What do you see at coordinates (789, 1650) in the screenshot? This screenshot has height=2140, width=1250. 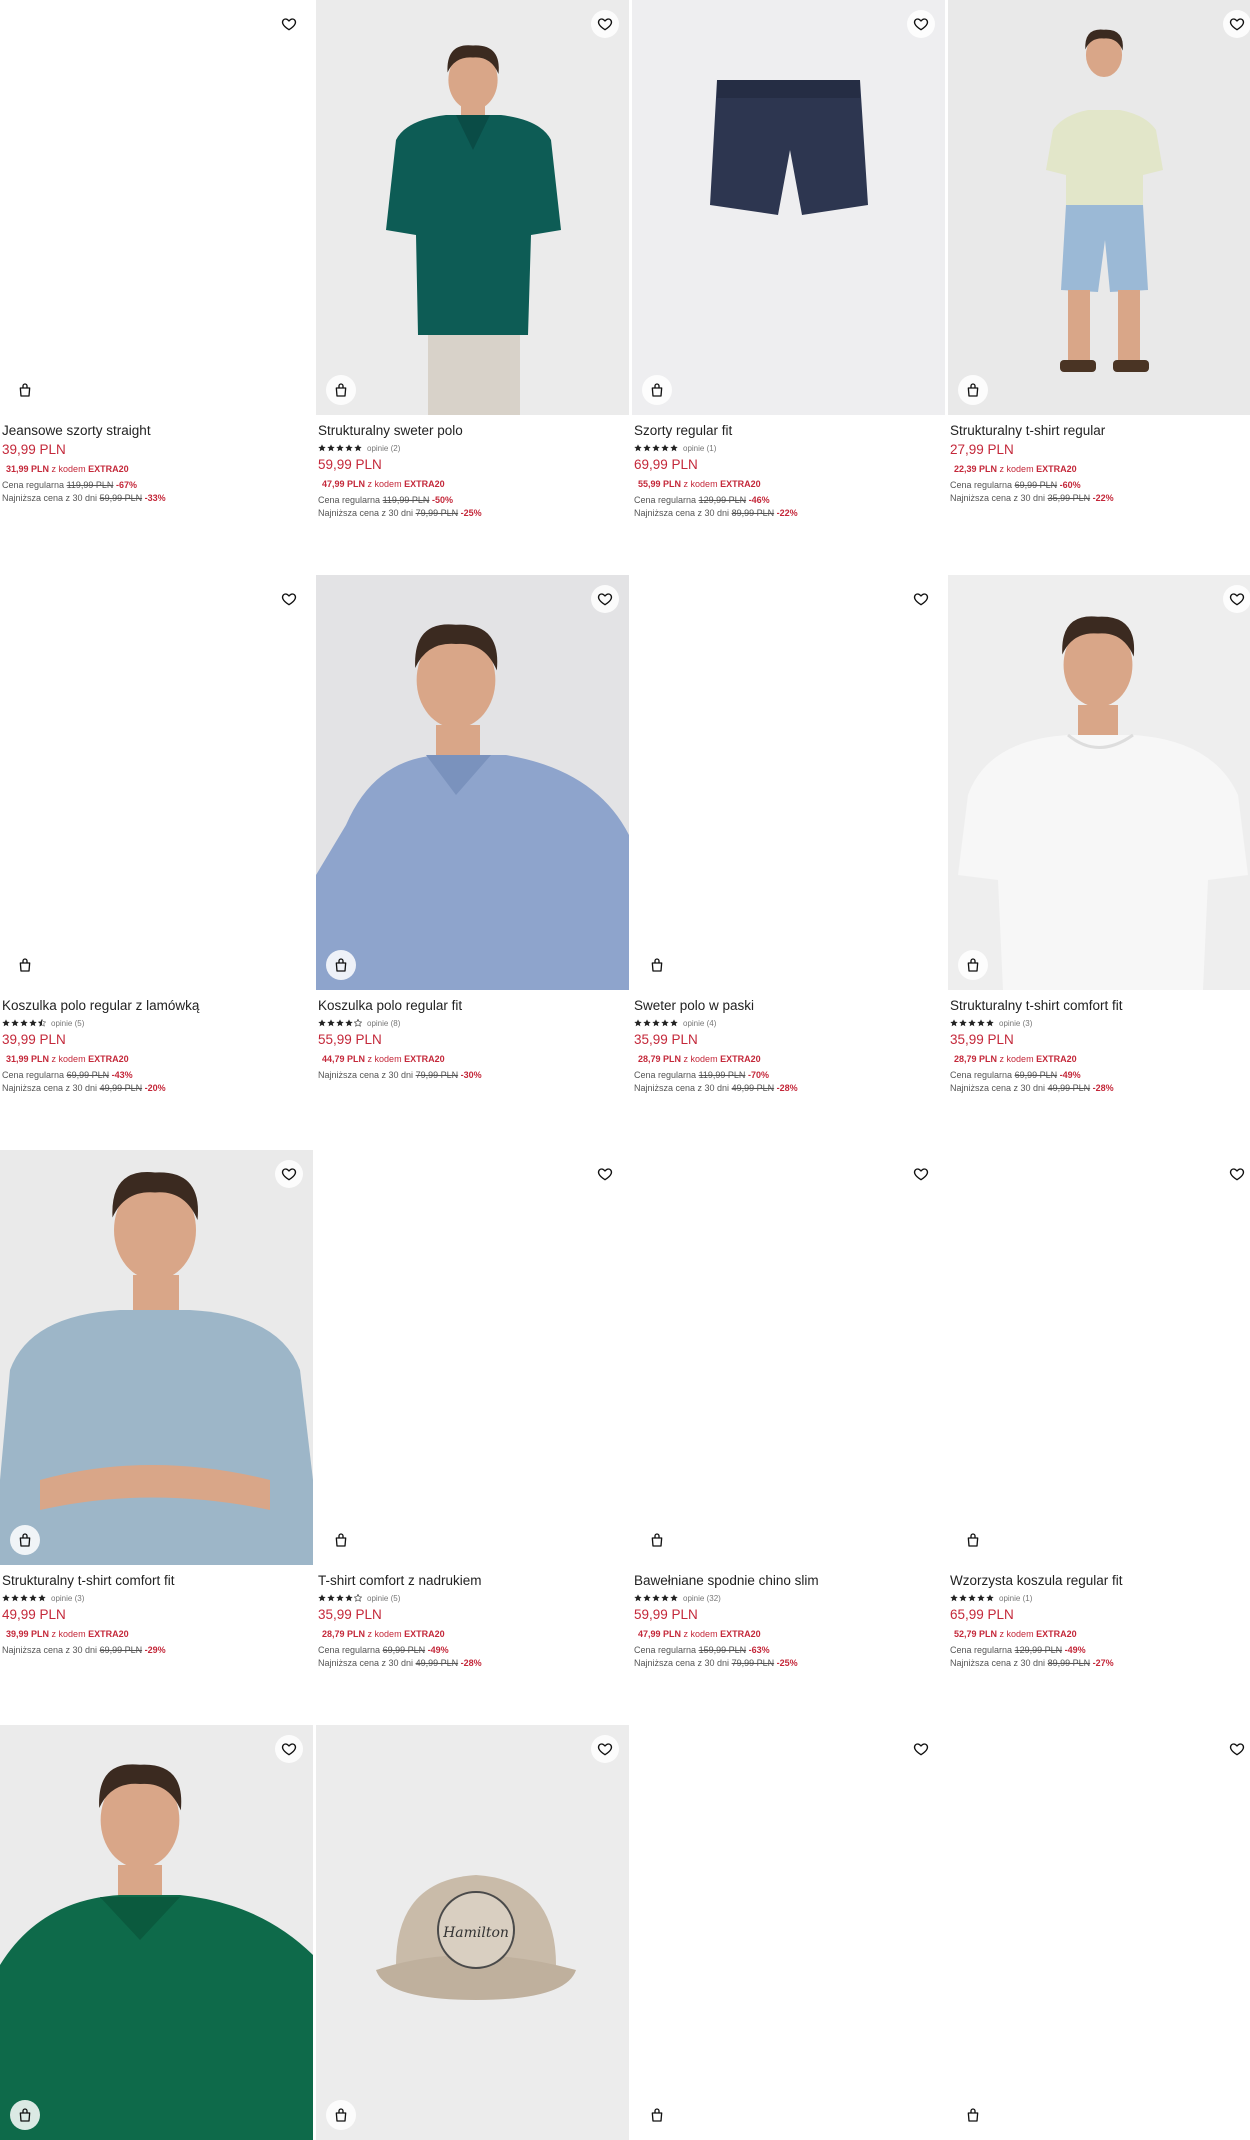 I see `regular-price-line: Cena regularna 159,99 PLN -63%` at bounding box center [789, 1650].